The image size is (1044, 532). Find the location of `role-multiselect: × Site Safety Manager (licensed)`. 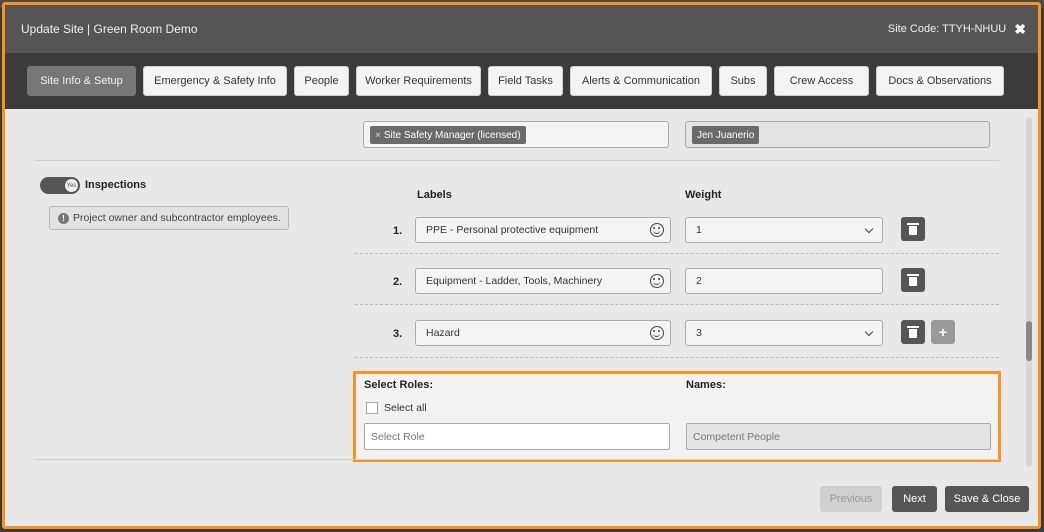

role-multiselect: × Site Safety Manager (licensed) is located at coordinates (516, 134).